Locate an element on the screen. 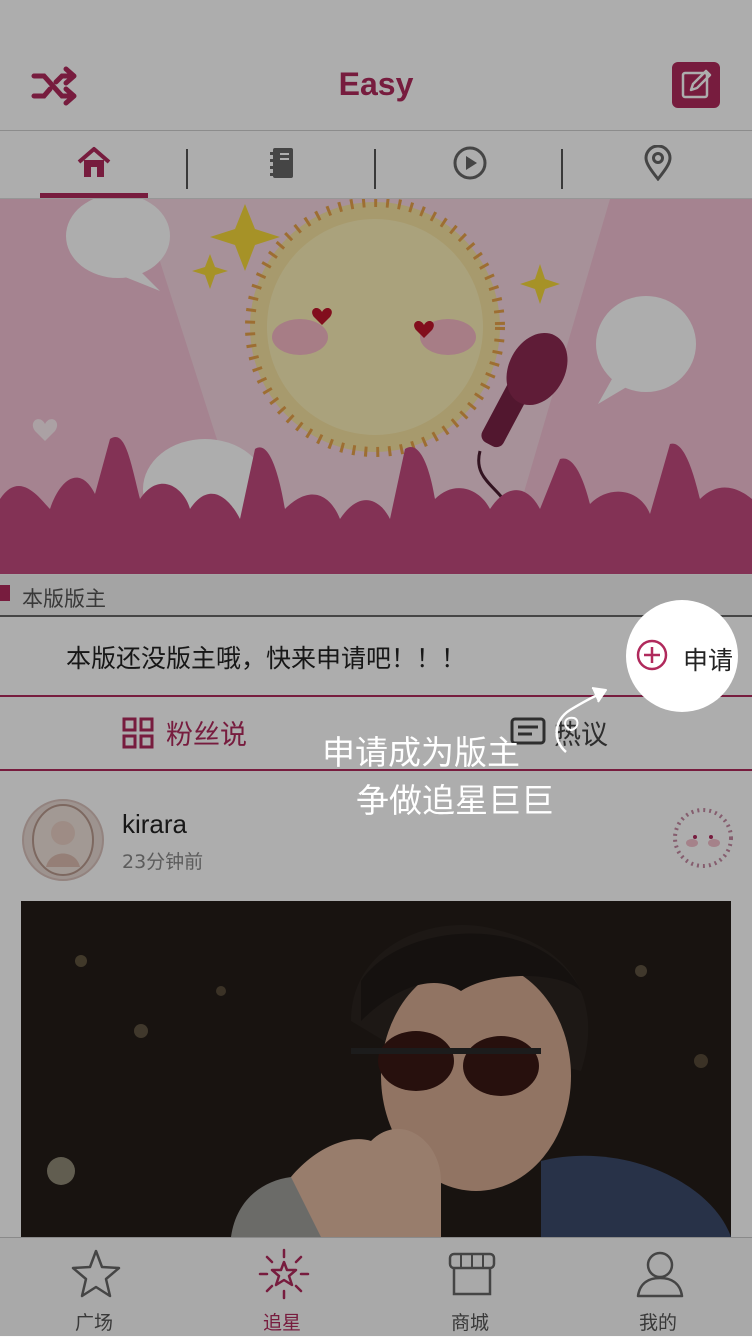  apply-label: 申请 is located at coordinates (708, 660).